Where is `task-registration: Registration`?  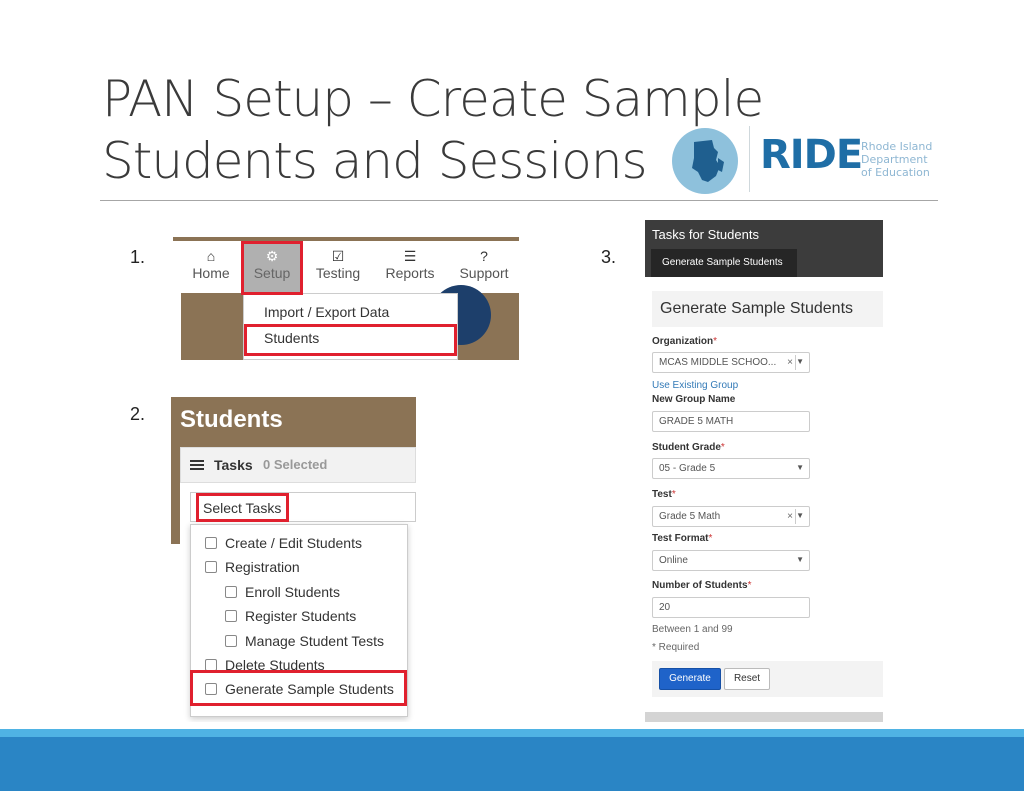 task-registration: Registration is located at coordinates (252, 567).